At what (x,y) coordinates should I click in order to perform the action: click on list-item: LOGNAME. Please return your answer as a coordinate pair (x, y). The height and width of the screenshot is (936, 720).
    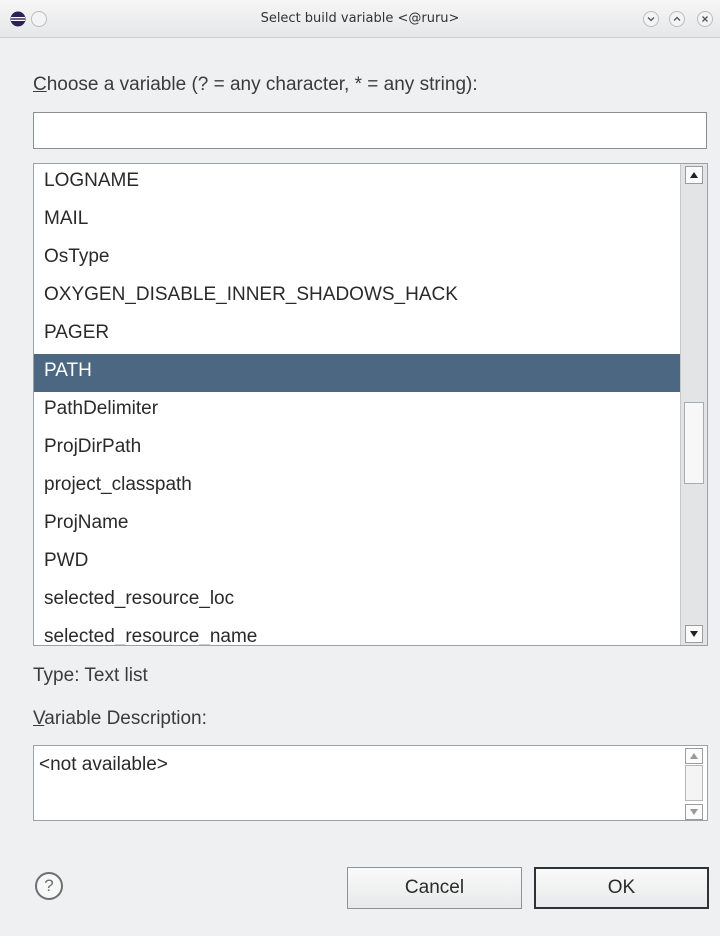
    Looking at the image, I should click on (357, 183).